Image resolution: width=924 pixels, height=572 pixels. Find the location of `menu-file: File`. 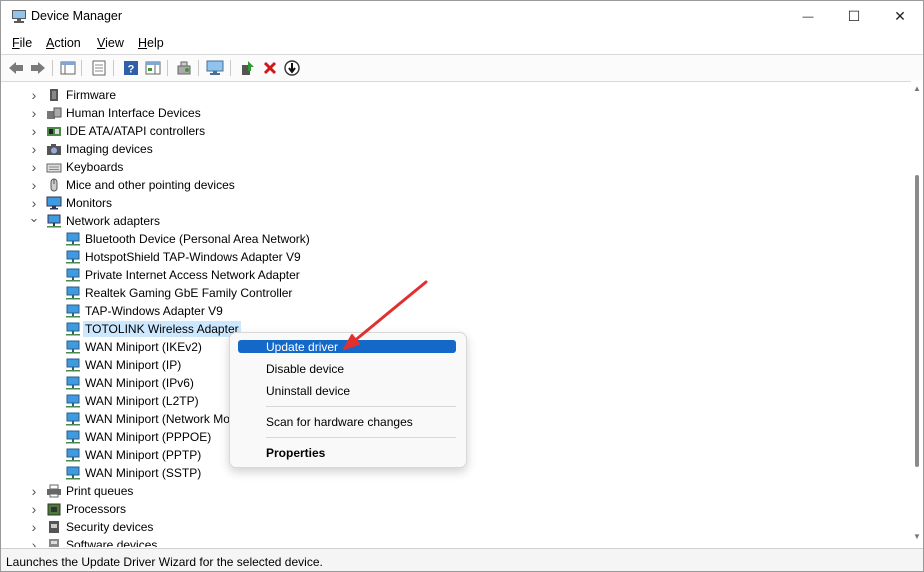

menu-file: File is located at coordinates (22, 43).